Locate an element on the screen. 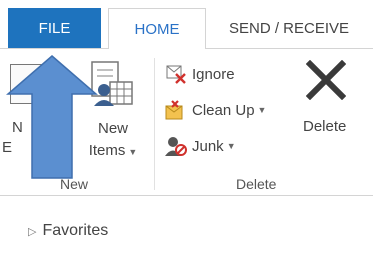 This screenshot has width=373, height=262. ignore-icon is located at coordinates (176, 74).